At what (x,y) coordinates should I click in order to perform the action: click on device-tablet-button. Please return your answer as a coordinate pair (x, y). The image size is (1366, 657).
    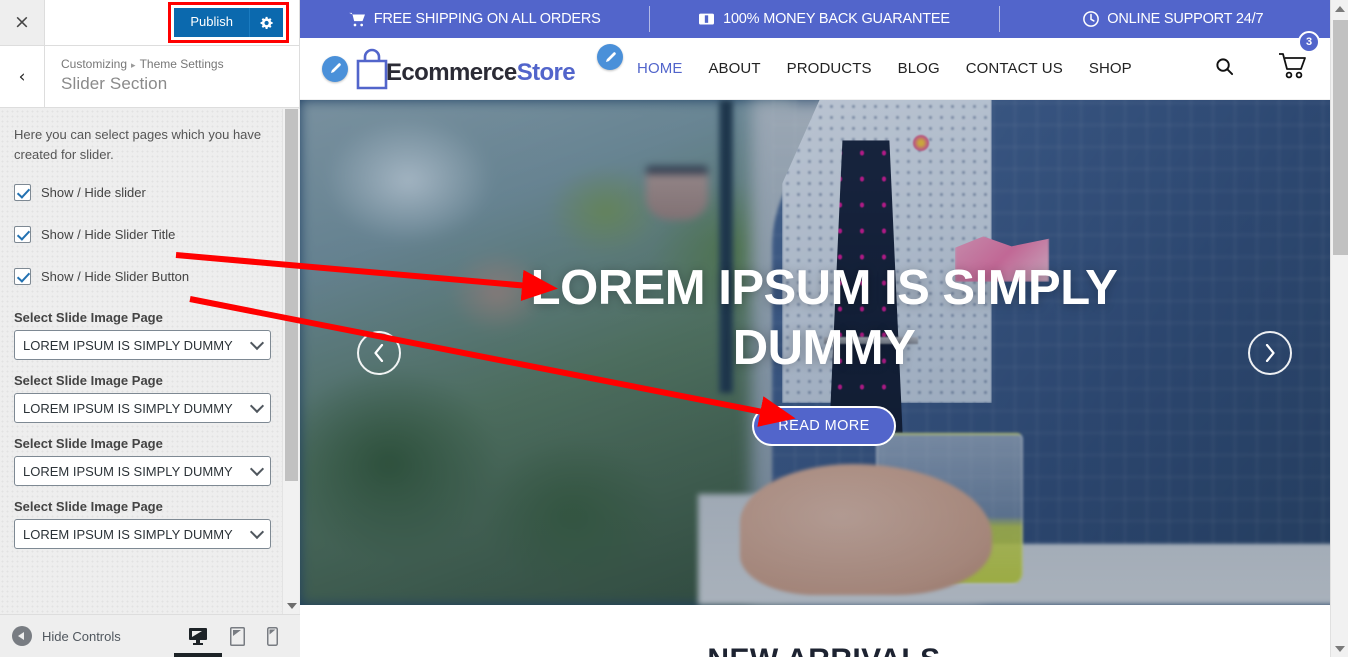
    Looking at the image, I should click on (237, 636).